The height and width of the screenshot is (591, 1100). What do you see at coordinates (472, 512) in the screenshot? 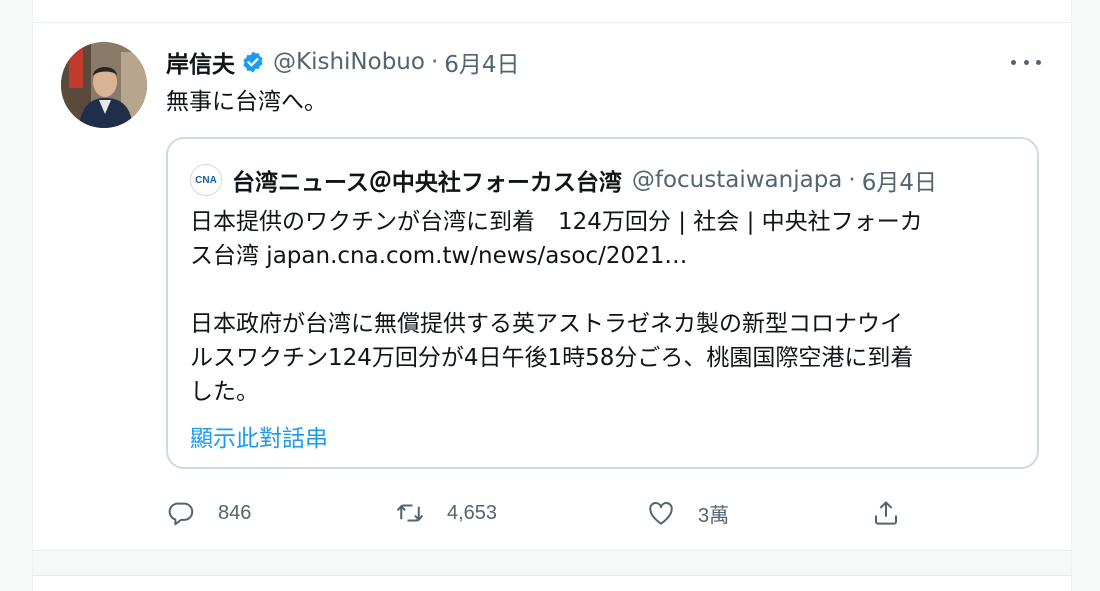
I see `retweet-count: 4,653` at bounding box center [472, 512].